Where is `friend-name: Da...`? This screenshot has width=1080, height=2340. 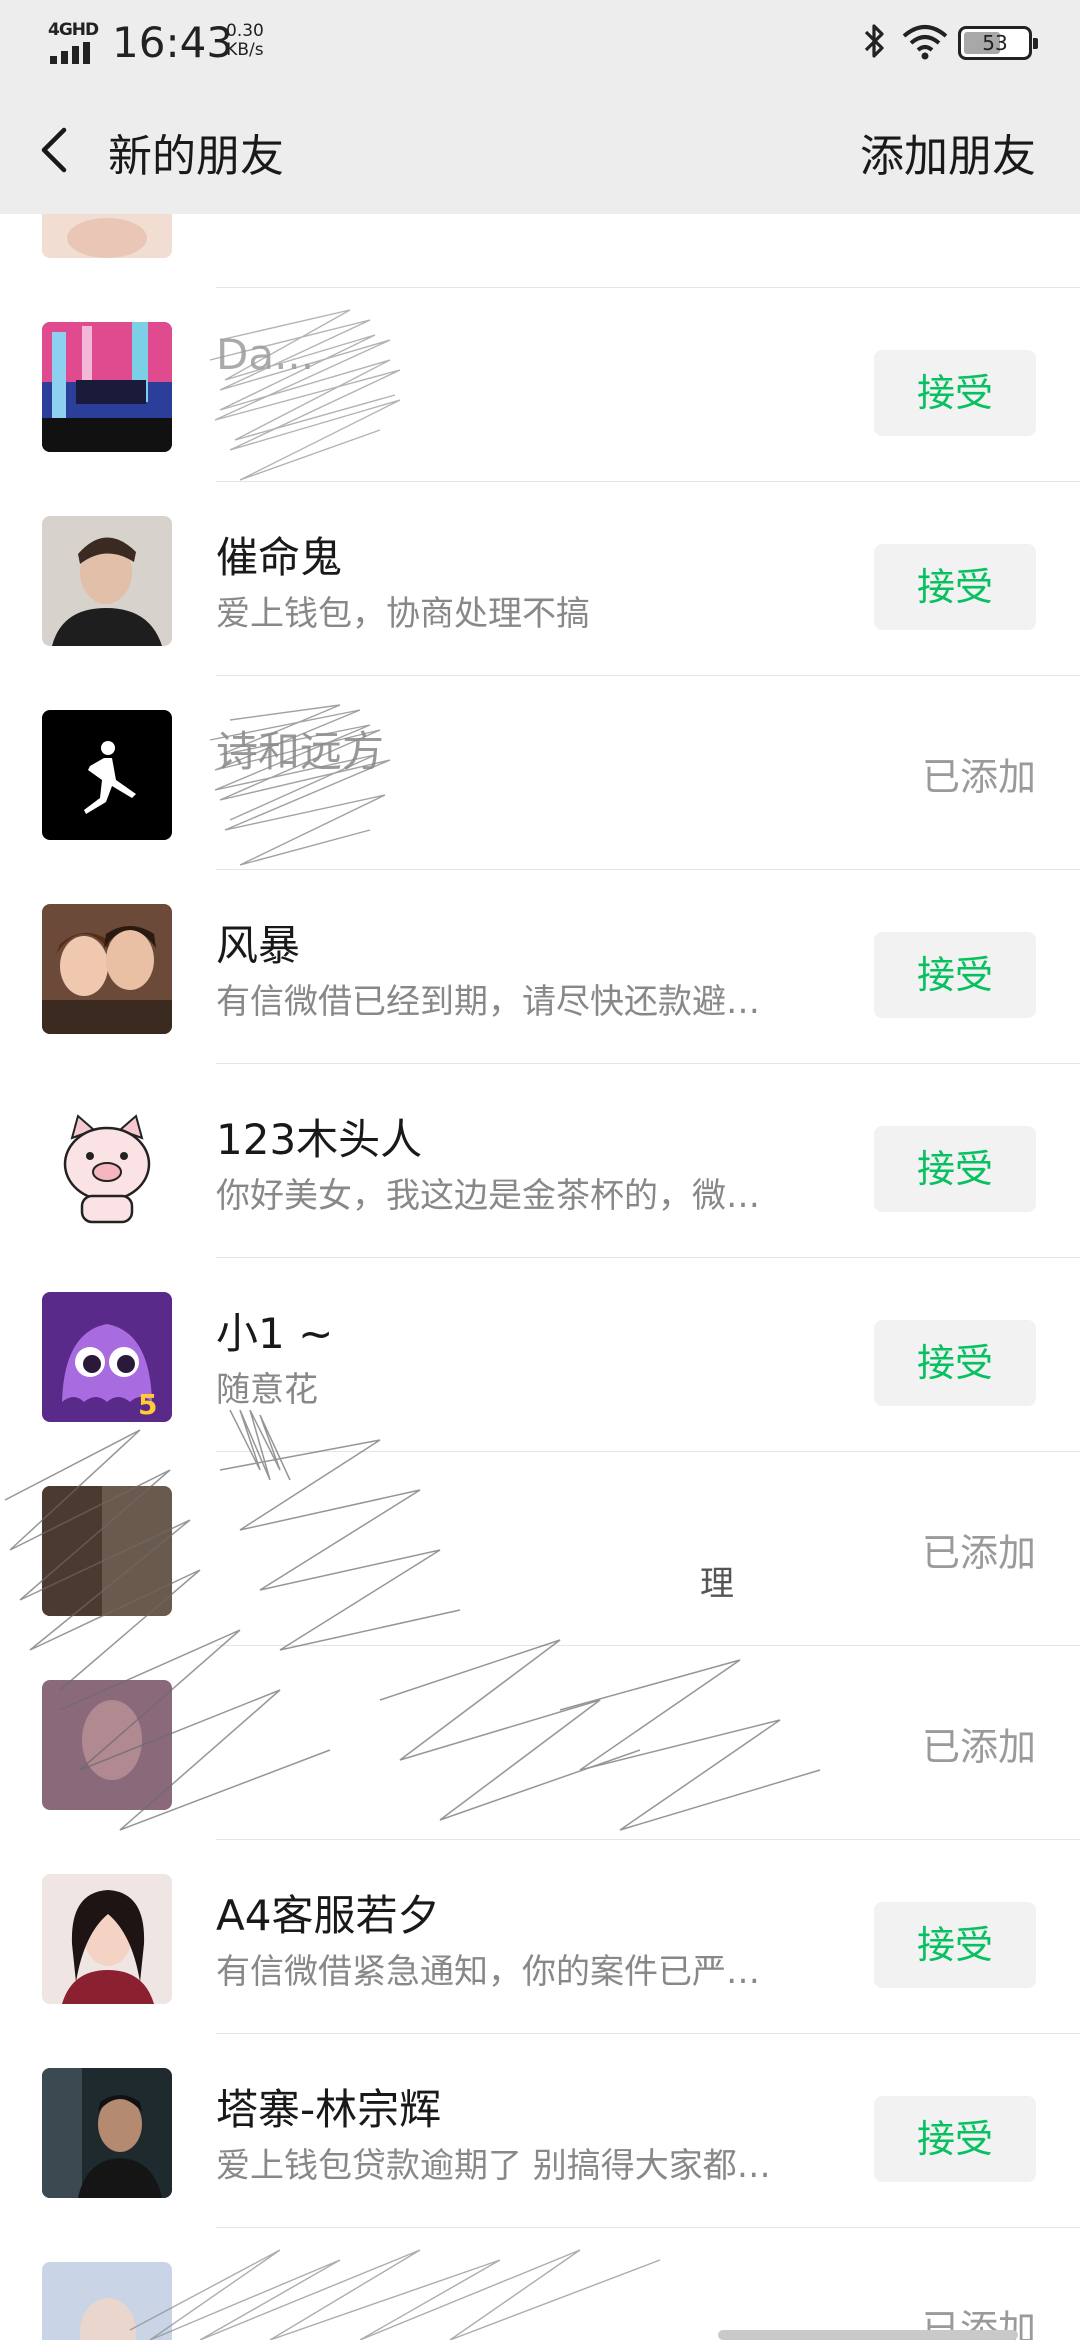 friend-name: Da... is located at coordinates (265, 354).